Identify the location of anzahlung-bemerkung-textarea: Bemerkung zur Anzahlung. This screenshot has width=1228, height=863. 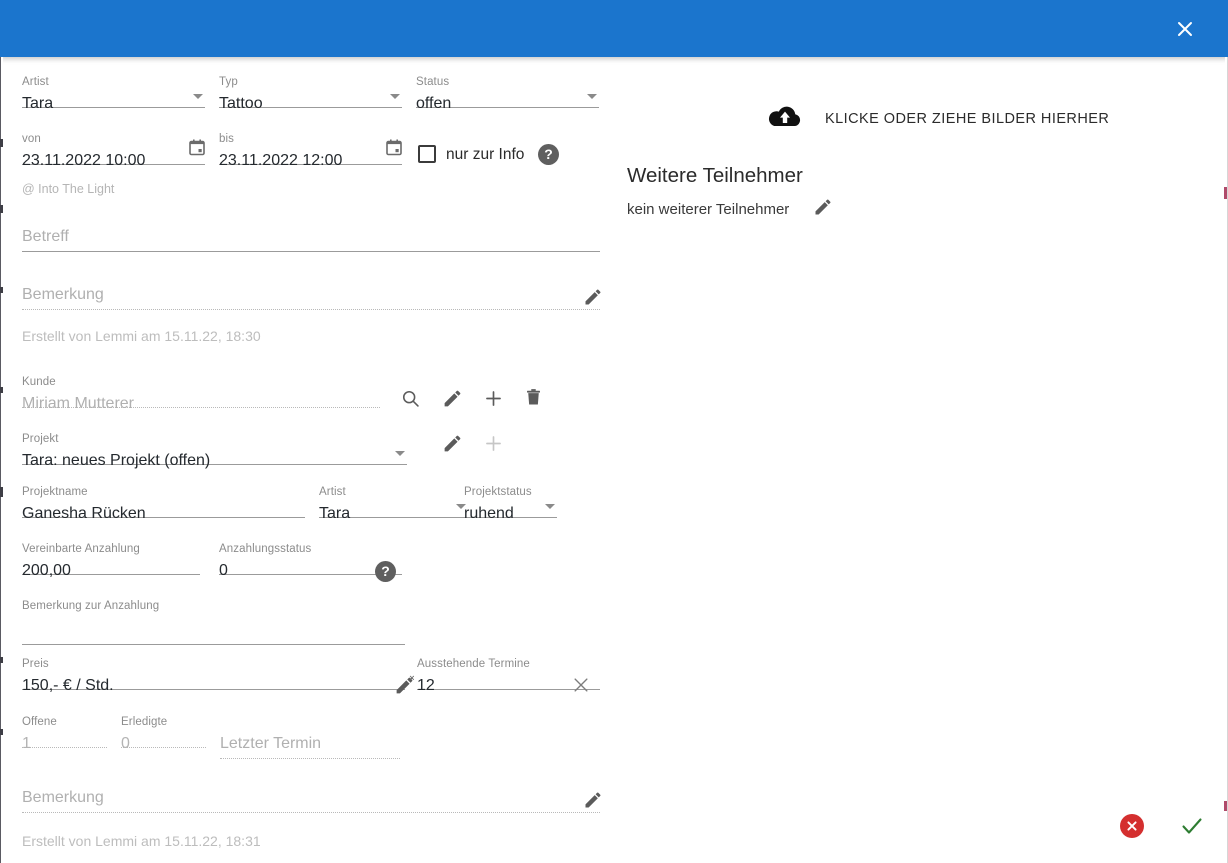
(213, 622).